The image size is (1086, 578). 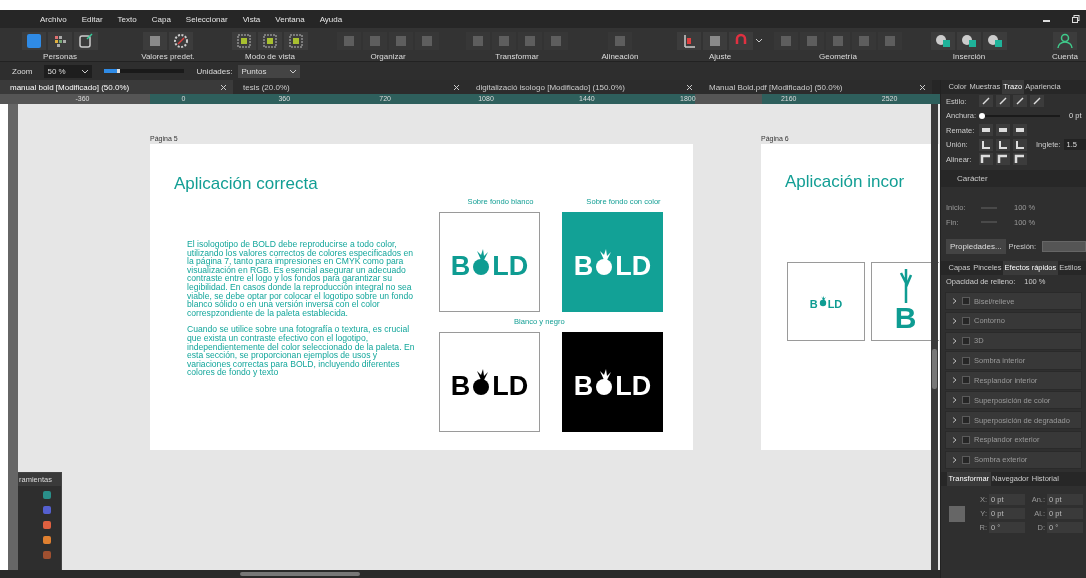 I want to click on menu-item: Capa, so click(x=161, y=19).